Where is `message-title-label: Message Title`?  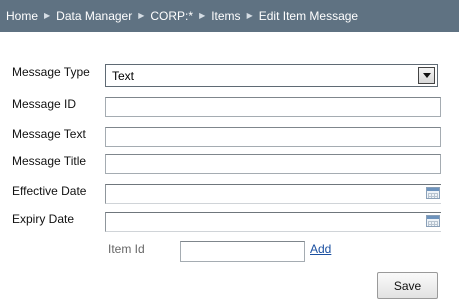 message-title-label: Message Title is located at coordinates (49, 161).